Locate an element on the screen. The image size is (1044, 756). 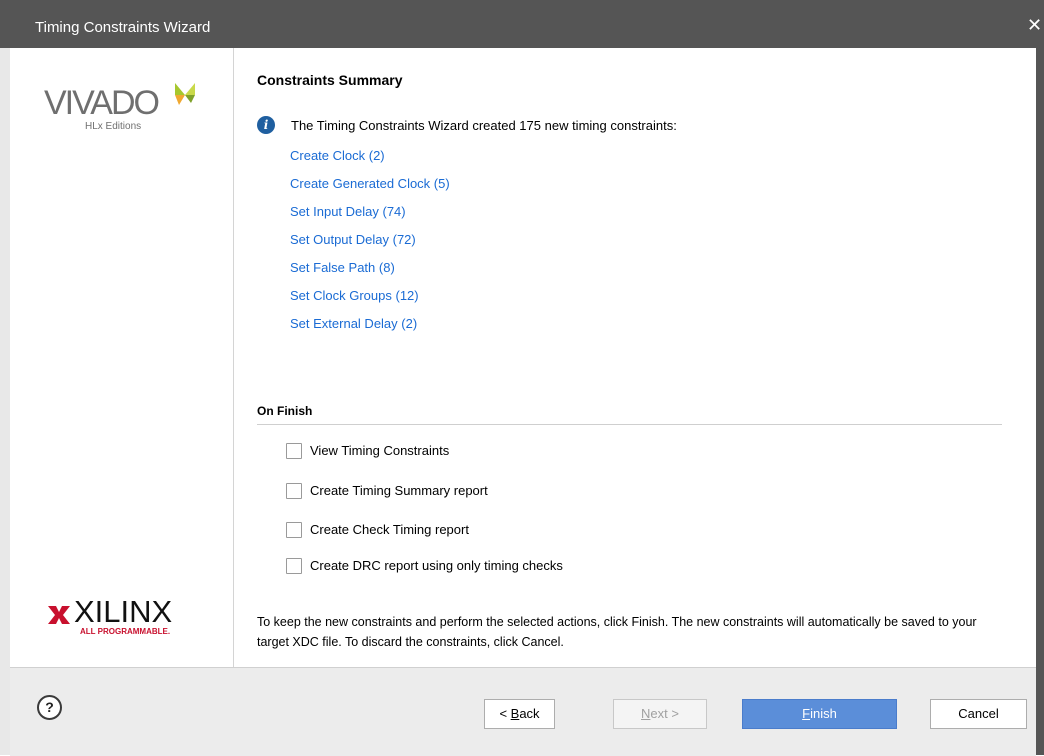
link-set-input-delay: Set Input Delay (74) is located at coordinates (348, 211).